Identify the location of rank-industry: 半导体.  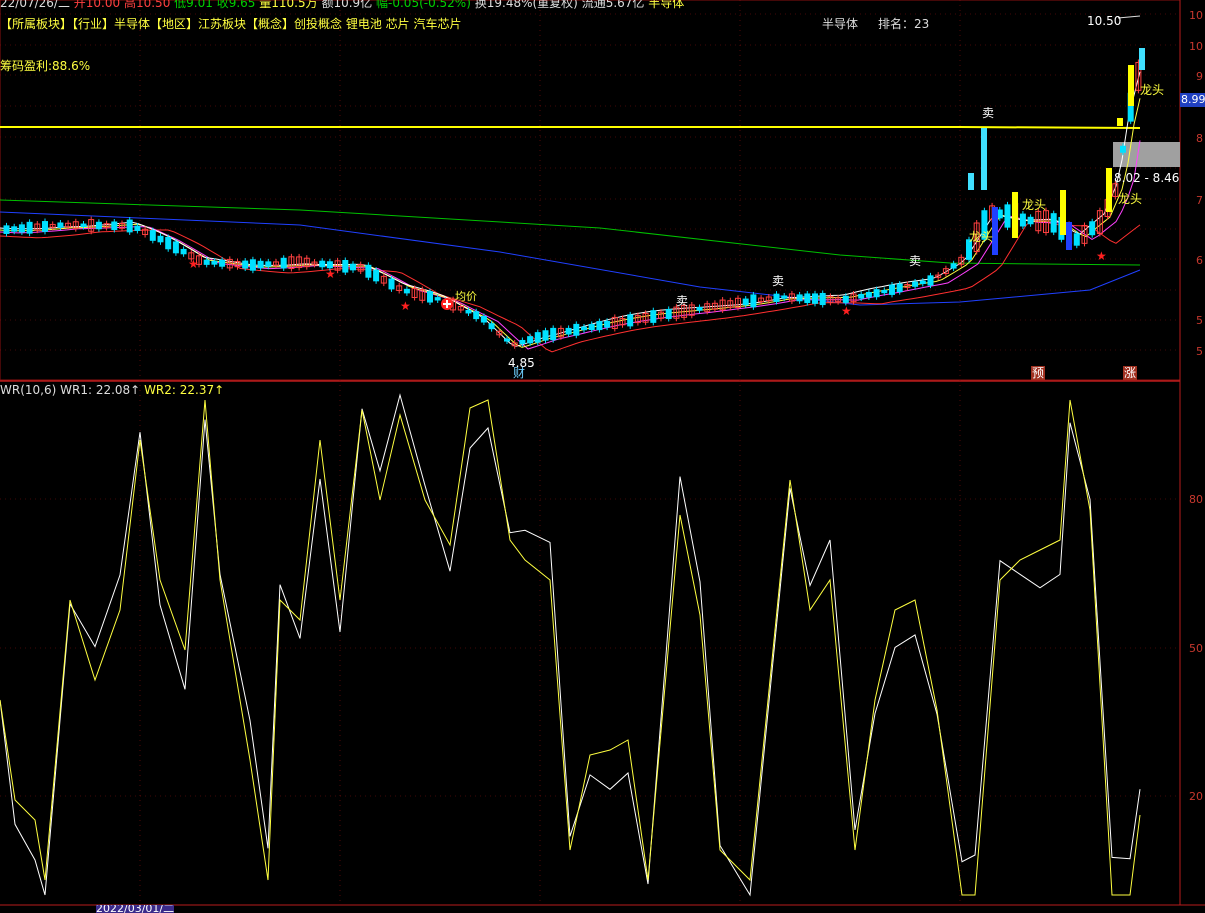
(840, 24).